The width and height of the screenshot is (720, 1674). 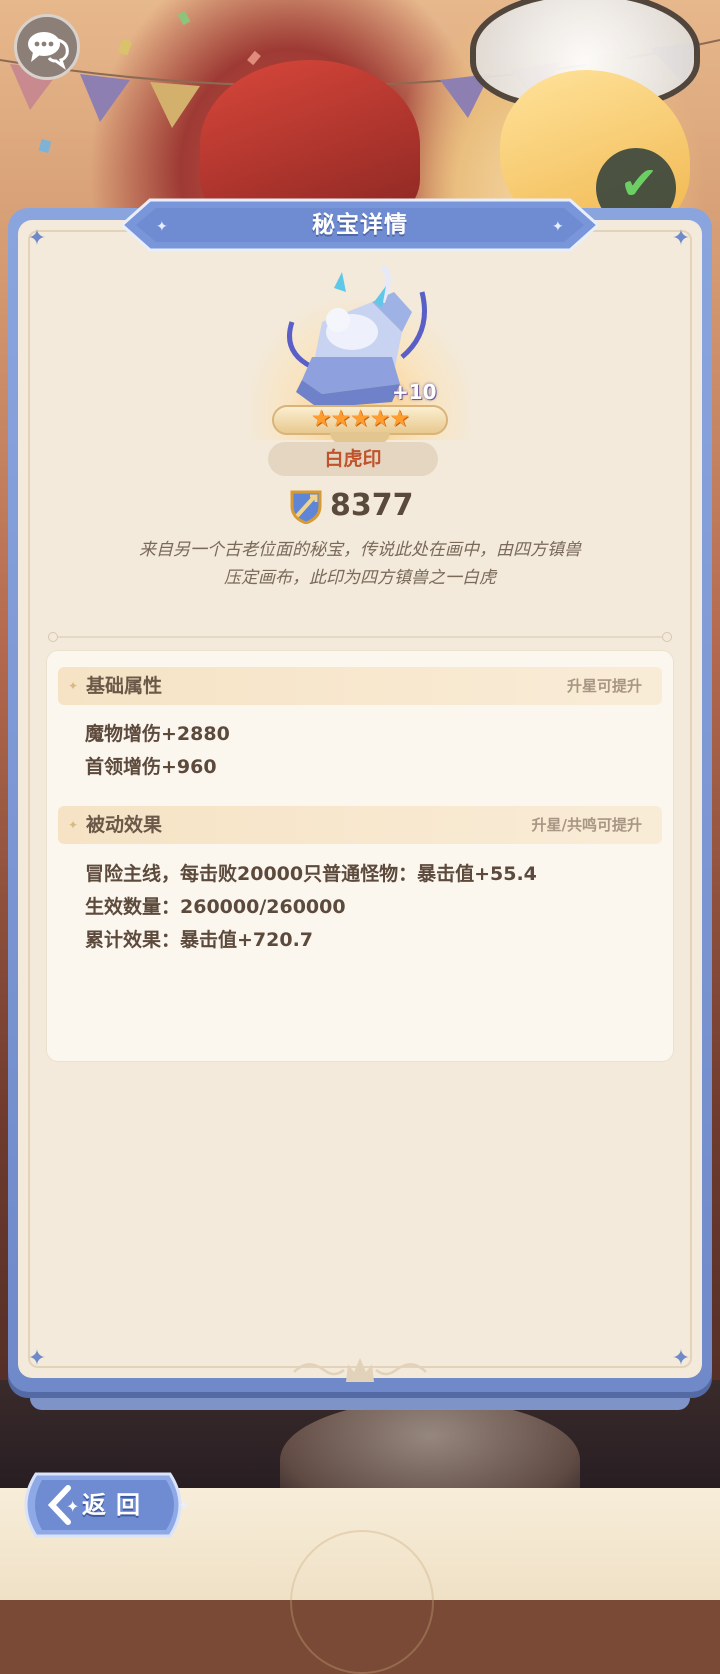 What do you see at coordinates (157, 734) in the screenshot?
I see `base-stat-line: 魔物增伤+2880` at bounding box center [157, 734].